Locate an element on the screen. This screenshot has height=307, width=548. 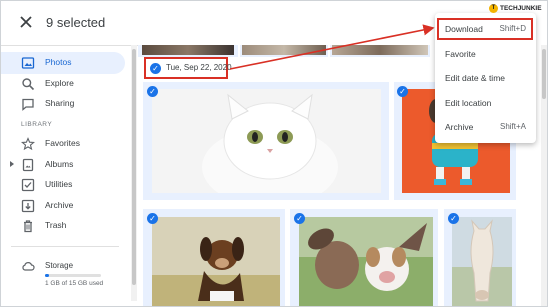
sidebar-item-favorites: Favorites is located at coordinates (63, 144).